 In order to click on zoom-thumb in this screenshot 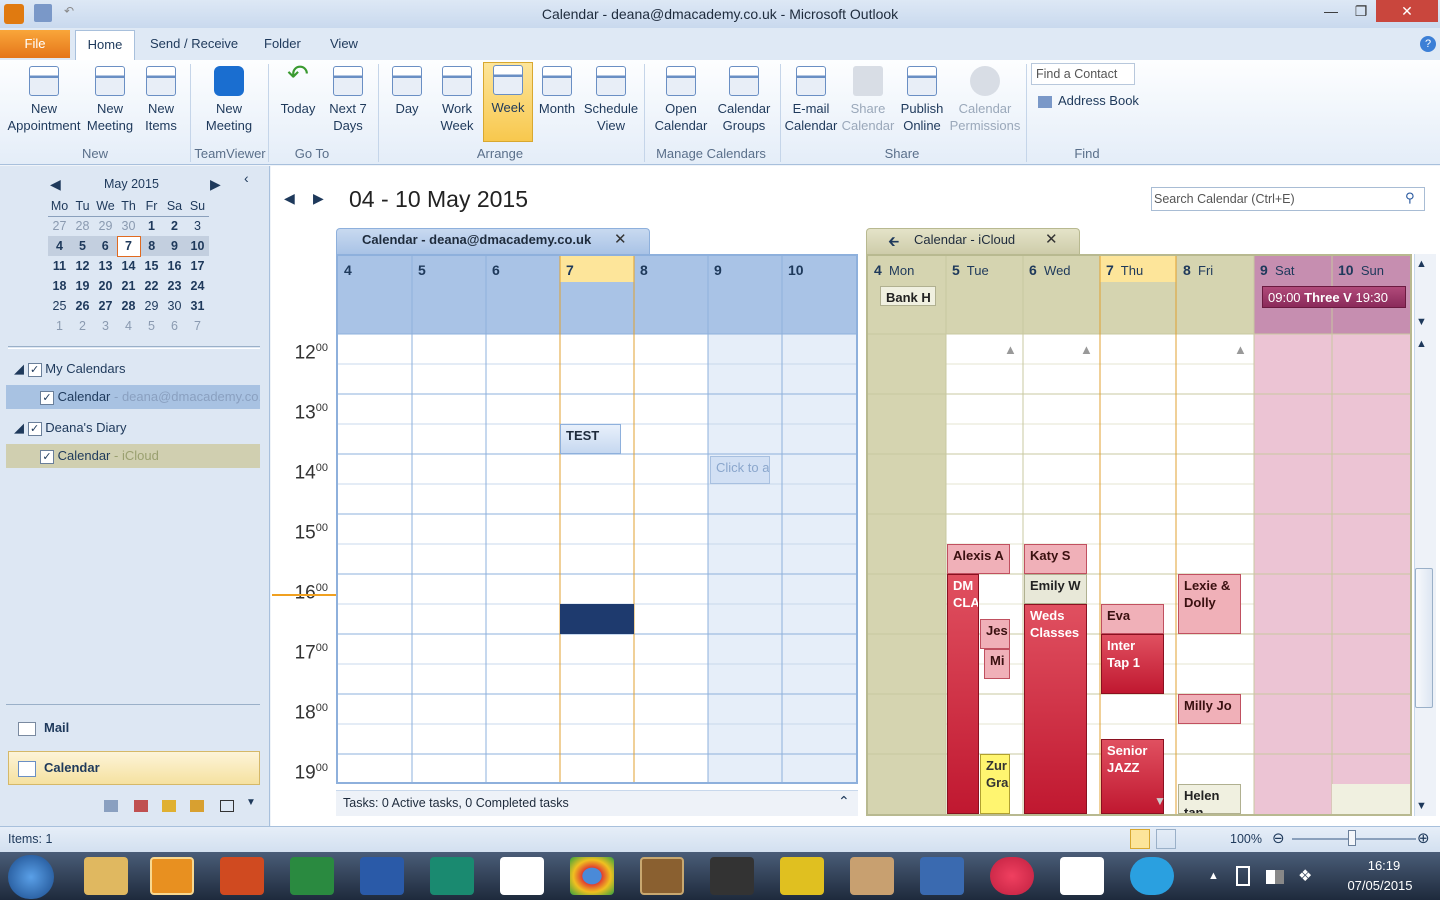, I will do `click(1352, 838)`.